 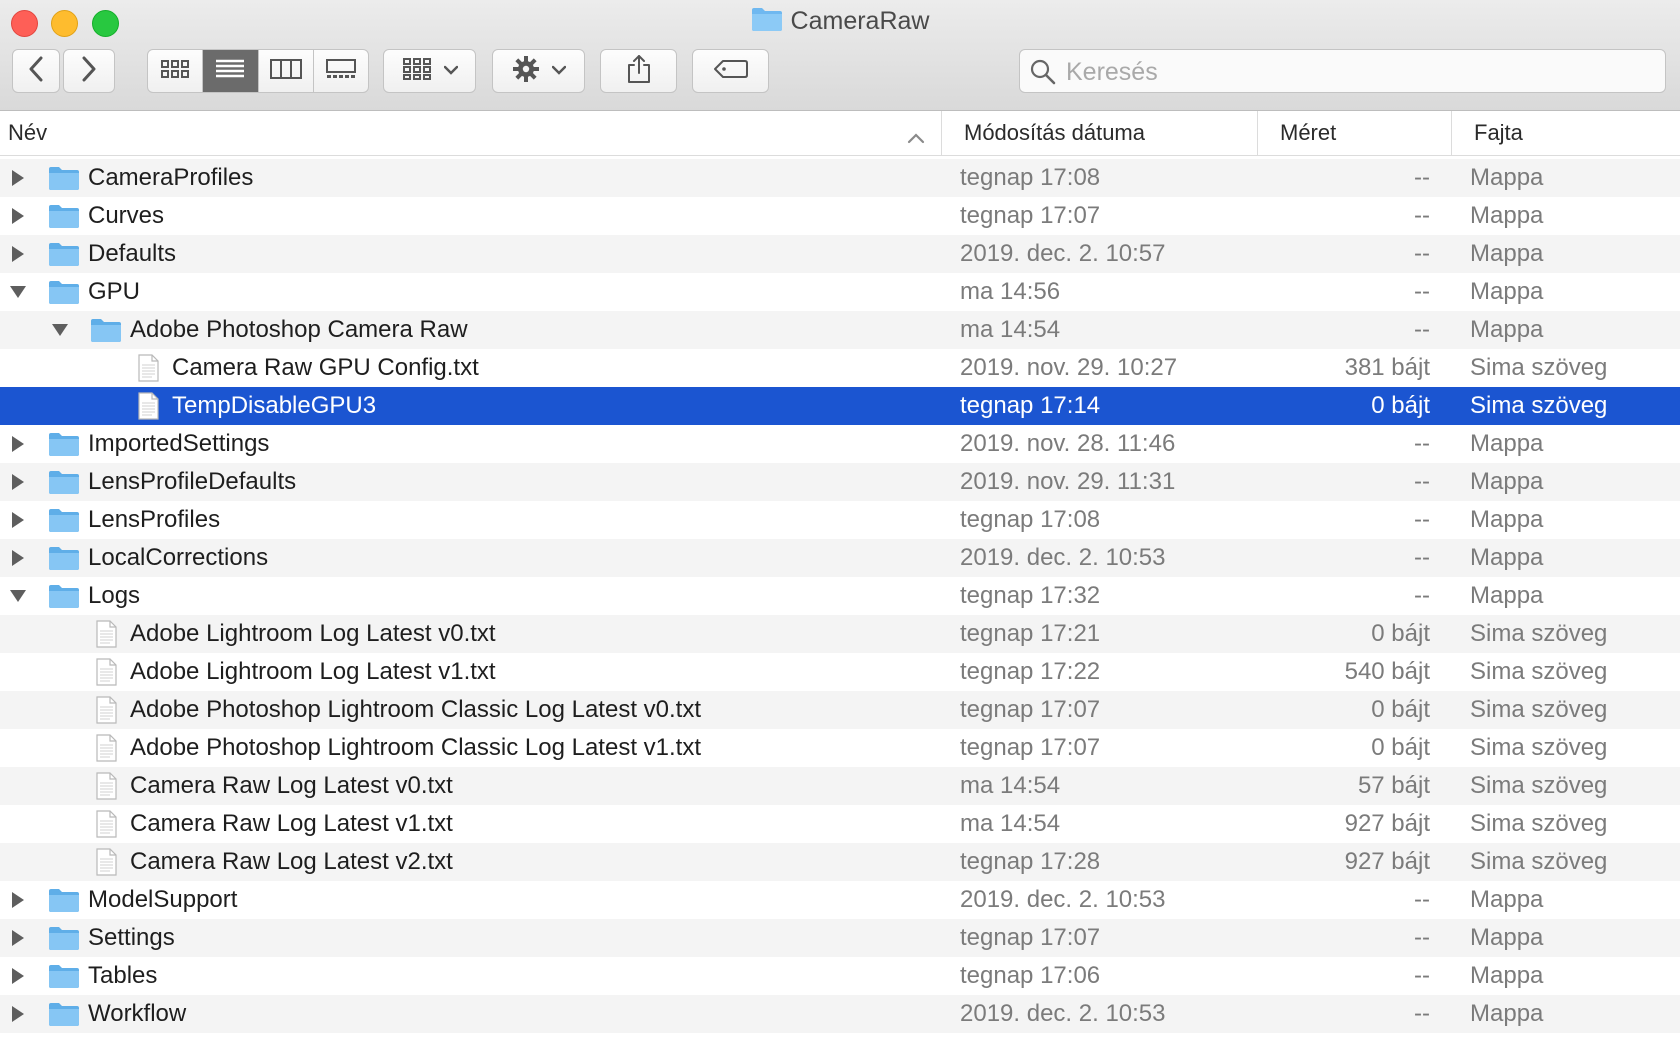 What do you see at coordinates (840, 1014) in the screenshot?
I see `folder-row: Workflow 2019. dec. 2. 10:53 -- Mappa` at bounding box center [840, 1014].